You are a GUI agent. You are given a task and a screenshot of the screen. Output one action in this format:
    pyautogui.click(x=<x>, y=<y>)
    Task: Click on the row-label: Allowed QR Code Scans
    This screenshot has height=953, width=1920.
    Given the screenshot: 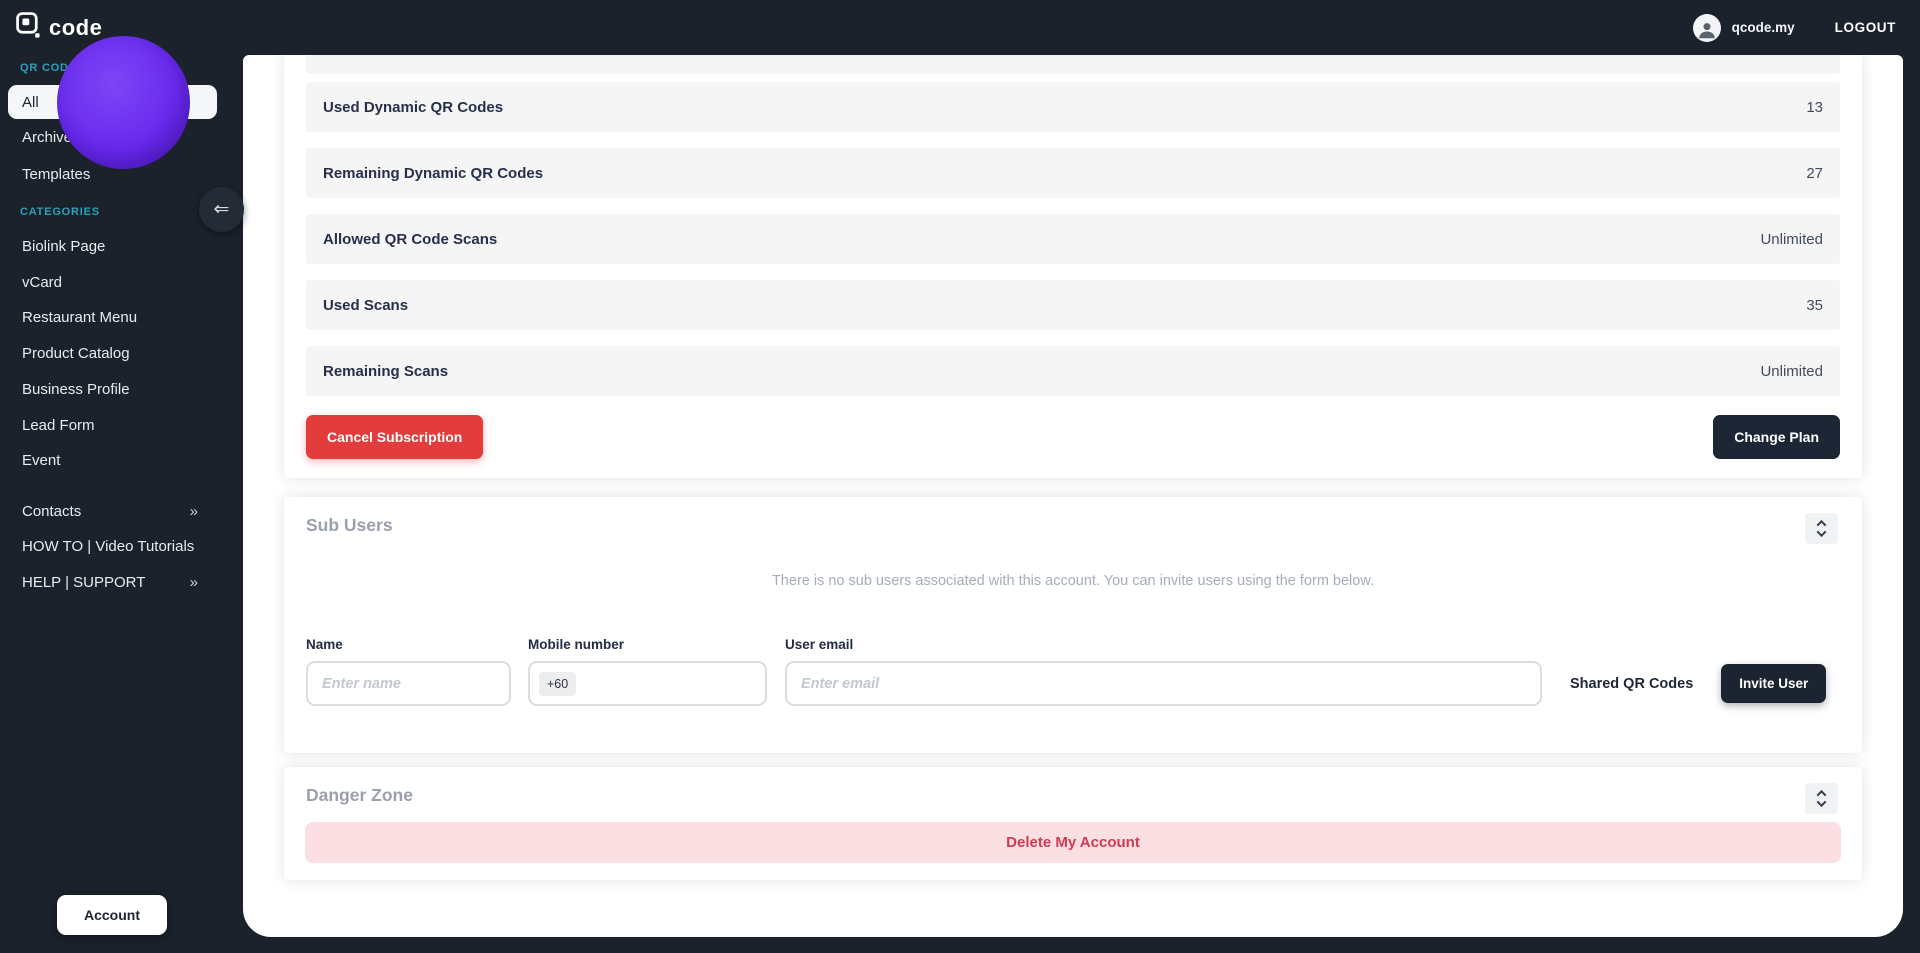 What is the action you would take?
    pyautogui.click(x=410, y=239)
    